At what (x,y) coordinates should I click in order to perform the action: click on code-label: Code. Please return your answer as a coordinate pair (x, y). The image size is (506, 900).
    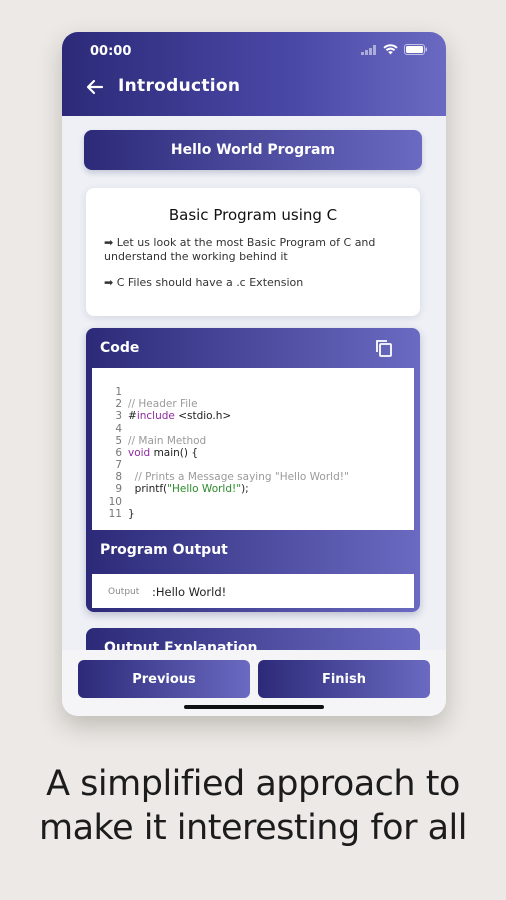
    Looking at the image, I should click on (120, 348).